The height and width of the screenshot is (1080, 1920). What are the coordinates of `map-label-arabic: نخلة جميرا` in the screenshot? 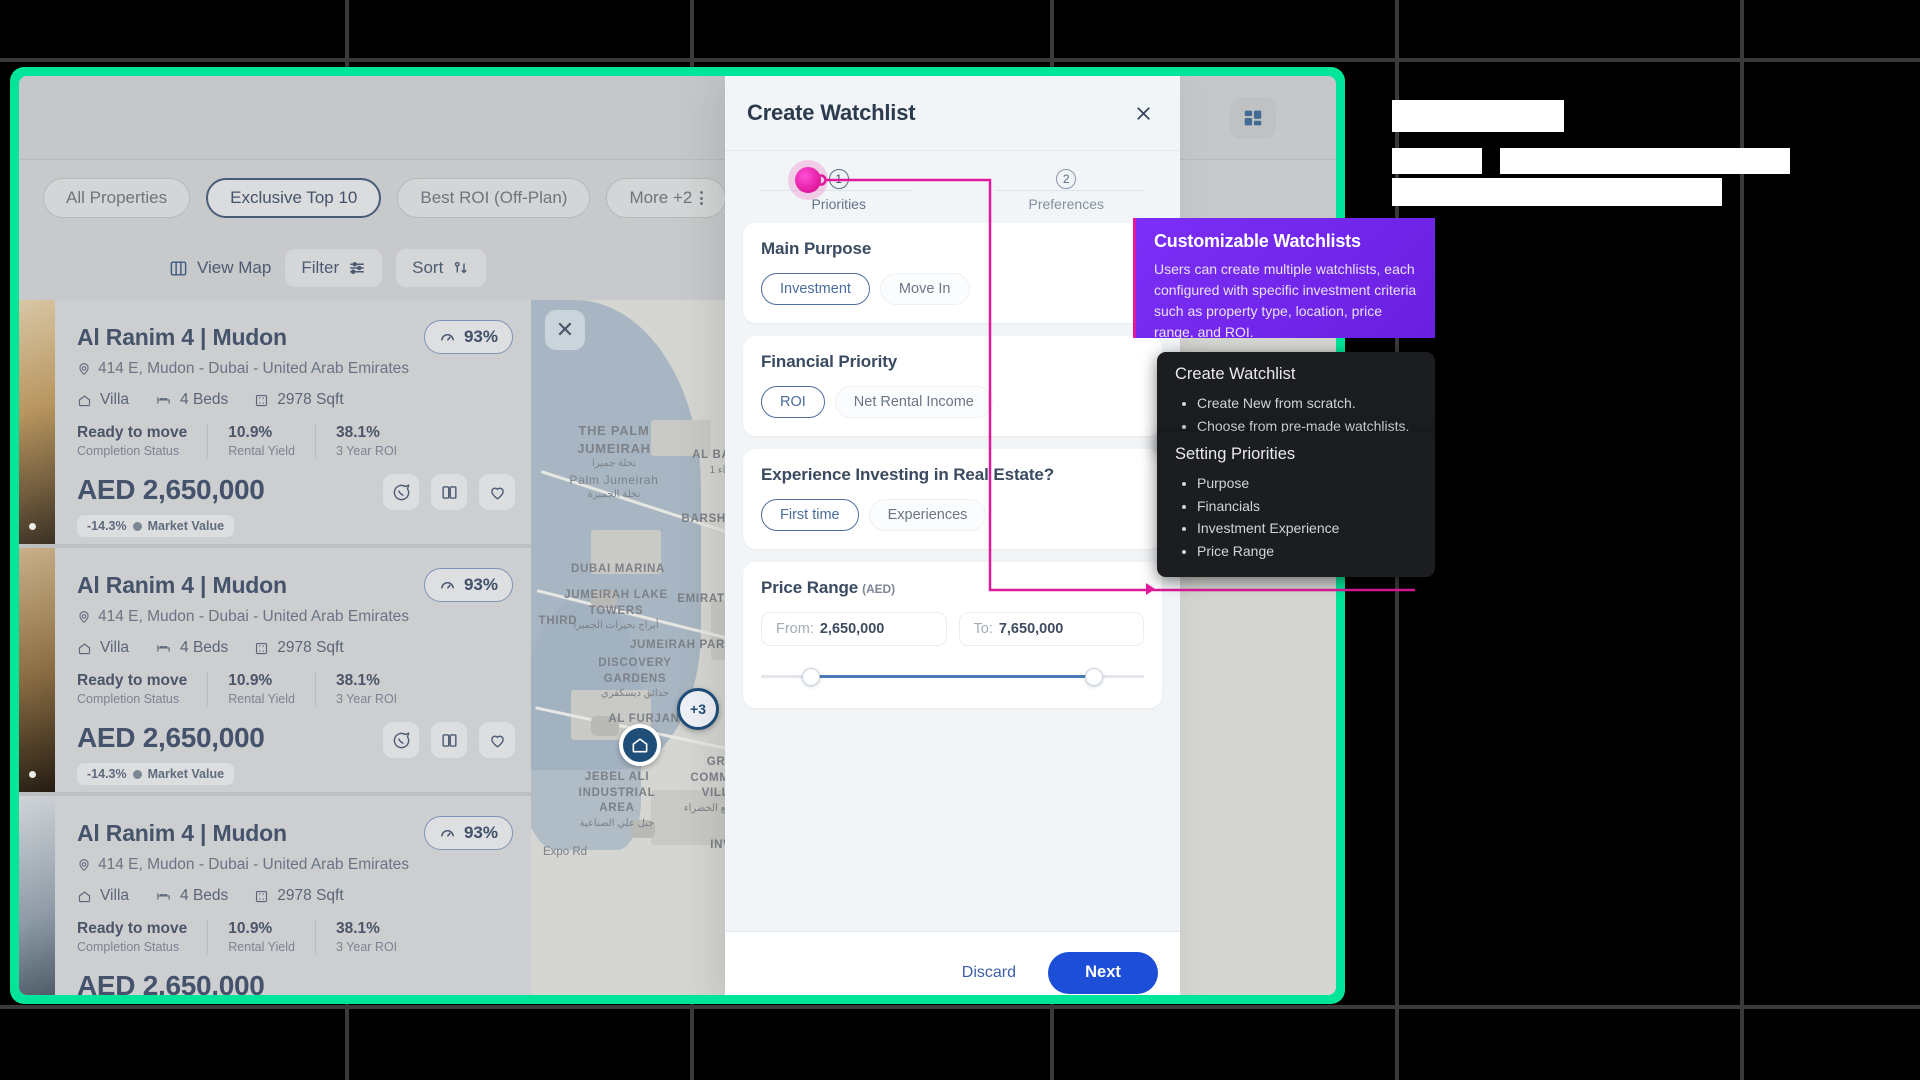 It's located at (614, 464).